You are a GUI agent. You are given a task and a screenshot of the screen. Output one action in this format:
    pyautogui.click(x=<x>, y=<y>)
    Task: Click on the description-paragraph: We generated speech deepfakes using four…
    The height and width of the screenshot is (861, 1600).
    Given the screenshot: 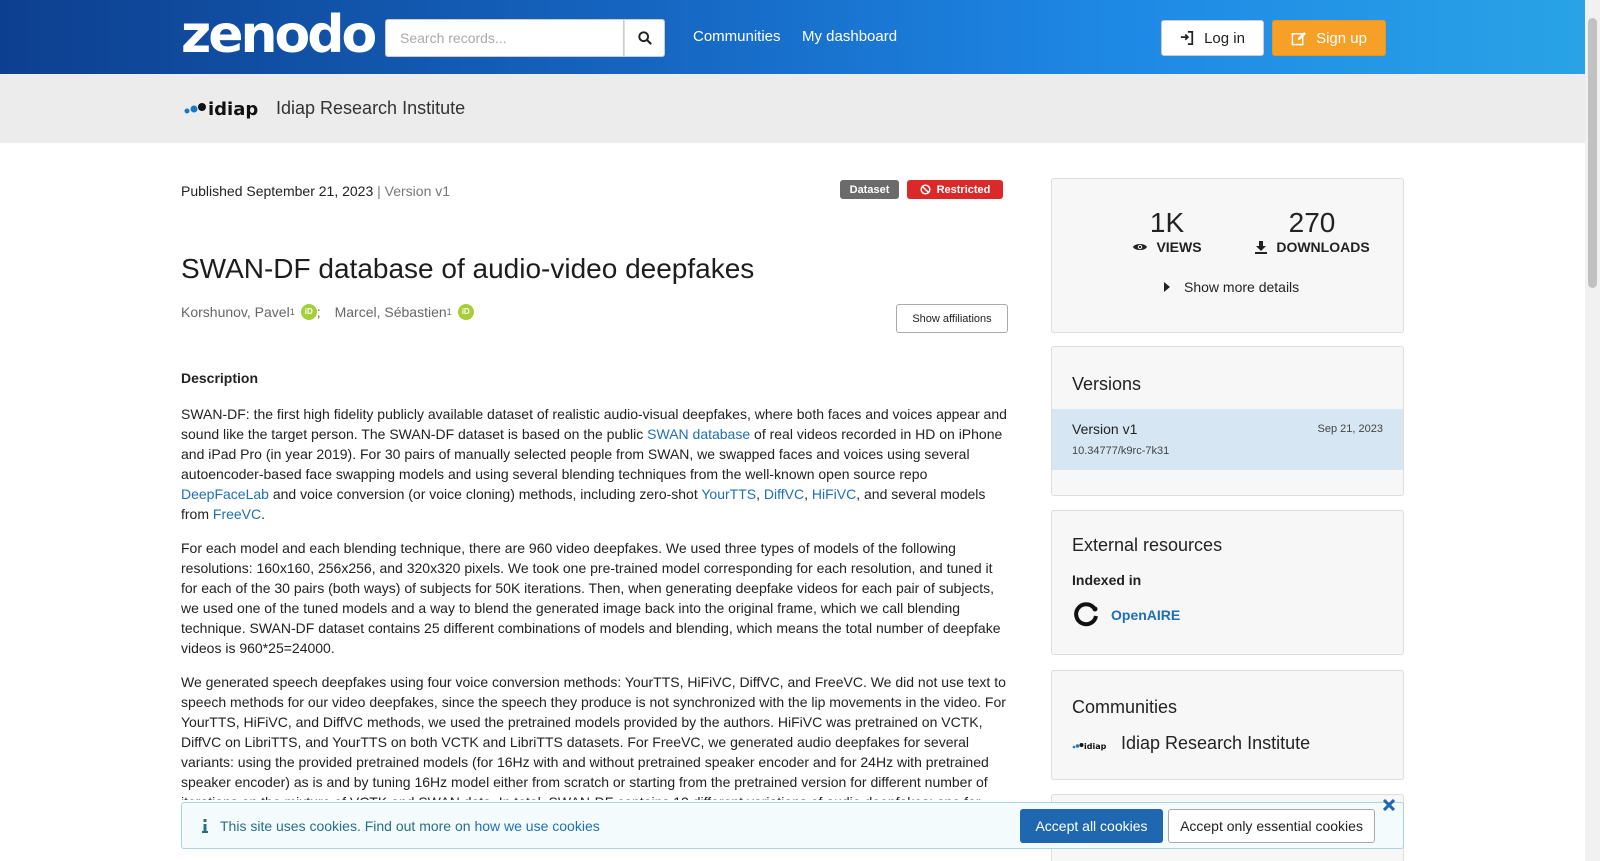 What is the action you would take?
    pyautogui.click(x=593, y=737)
    